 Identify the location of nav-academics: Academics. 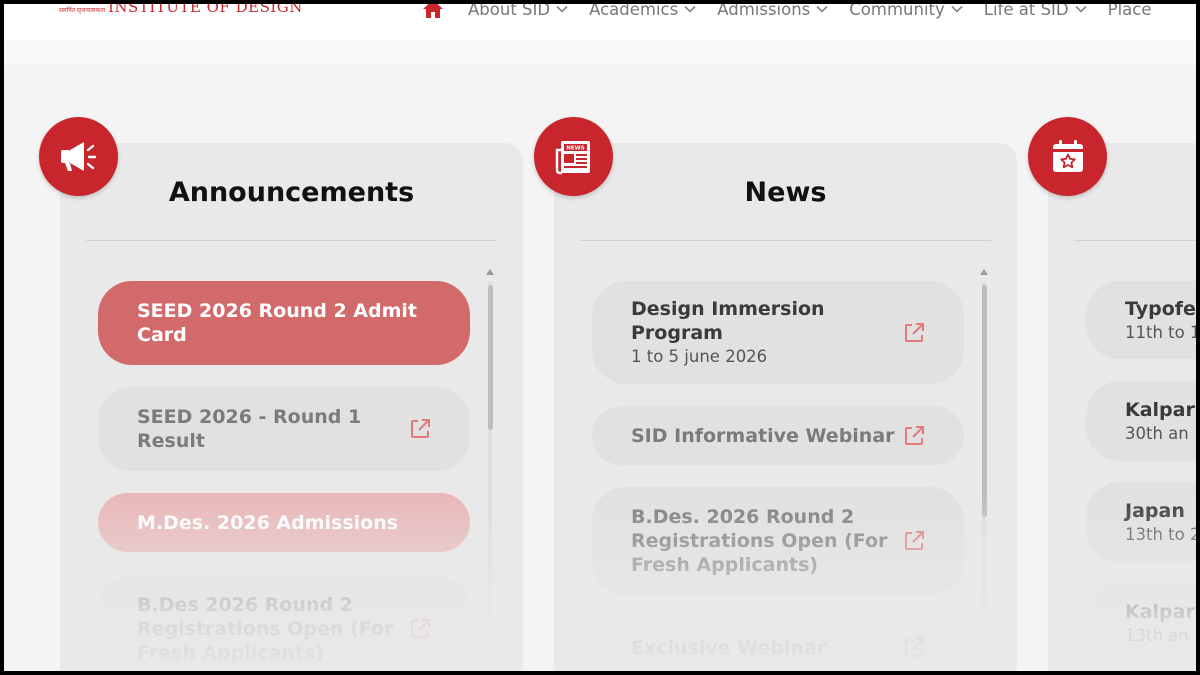
(642, 11).